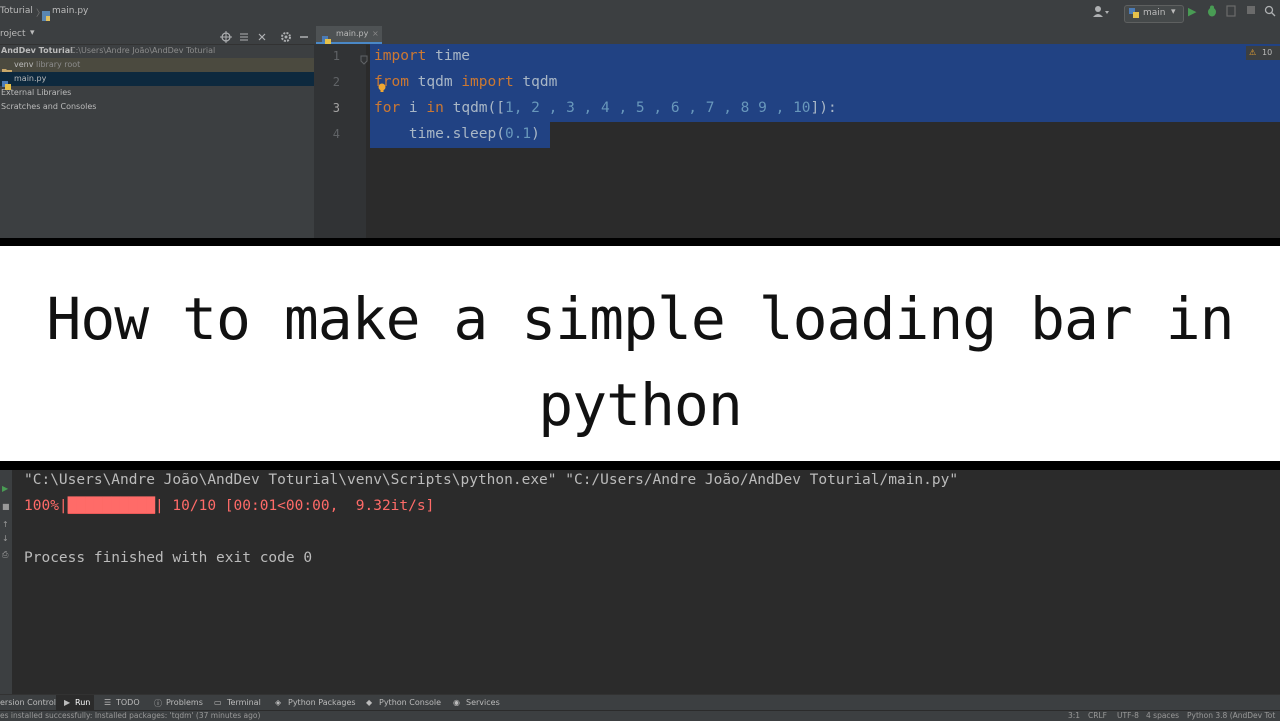 The height and width of the screenshot is (721, 1280). Describe the element at coordinates (391, 82) in the screenshot. I see `code-token: from` at that location.